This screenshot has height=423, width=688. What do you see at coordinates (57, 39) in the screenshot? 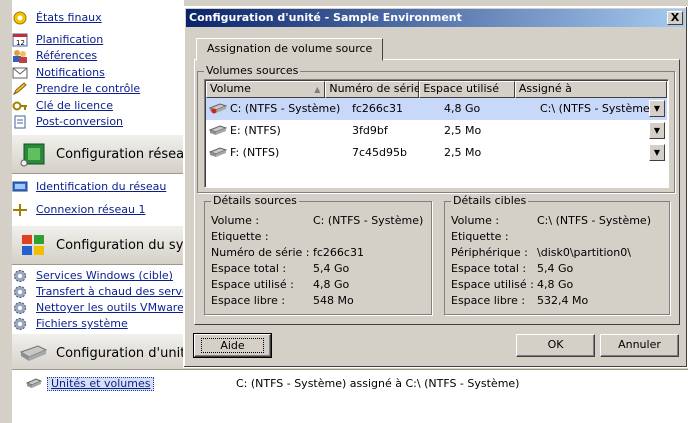
I see `sidebar-item-planification: 12 Planification` at bounding box center [57, 39].